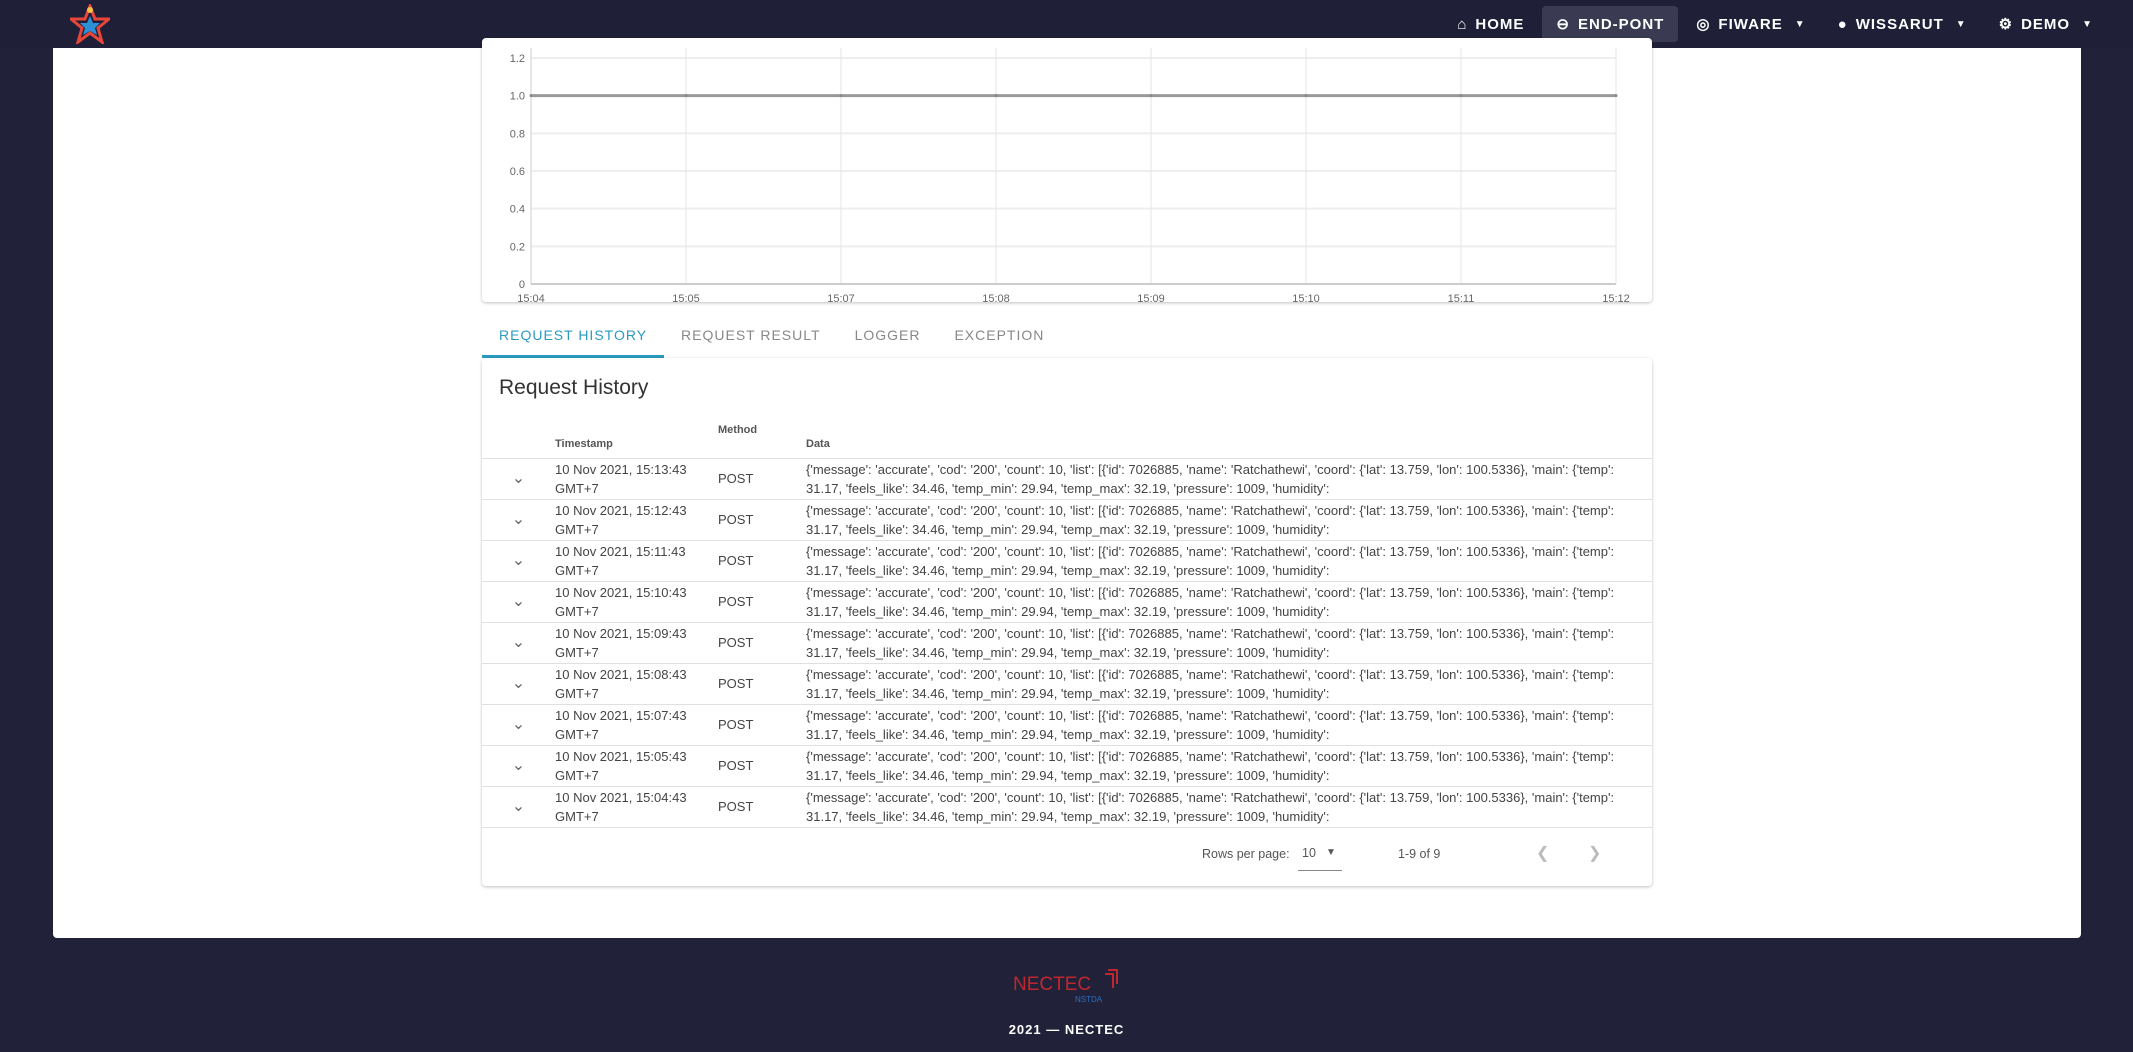 The width and height of the screenshot is (2133, 1052). I want to click on tab-request-history: REQUEST HISTORY, so click(573, 338).